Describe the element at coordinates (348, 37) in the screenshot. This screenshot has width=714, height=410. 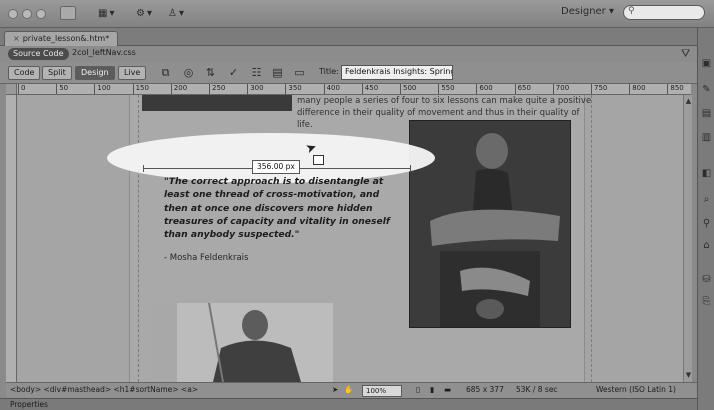
I see `document-tab-bar: × private_lesson&.htm*` at that location.